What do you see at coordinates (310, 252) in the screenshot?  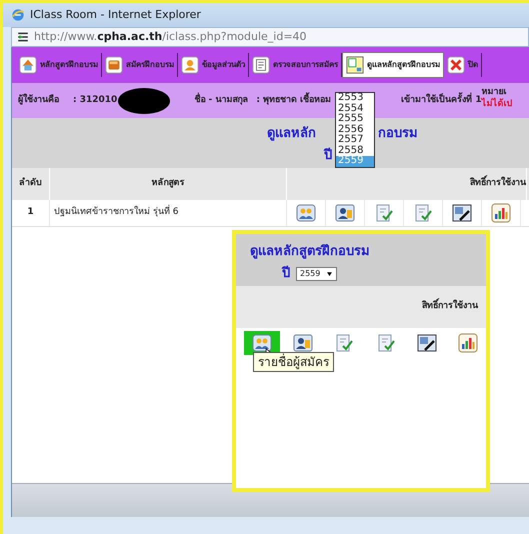 I see `panel-title: ดูแลหลักสูตรฝึกอบรม` at bounding box center [310, 252].